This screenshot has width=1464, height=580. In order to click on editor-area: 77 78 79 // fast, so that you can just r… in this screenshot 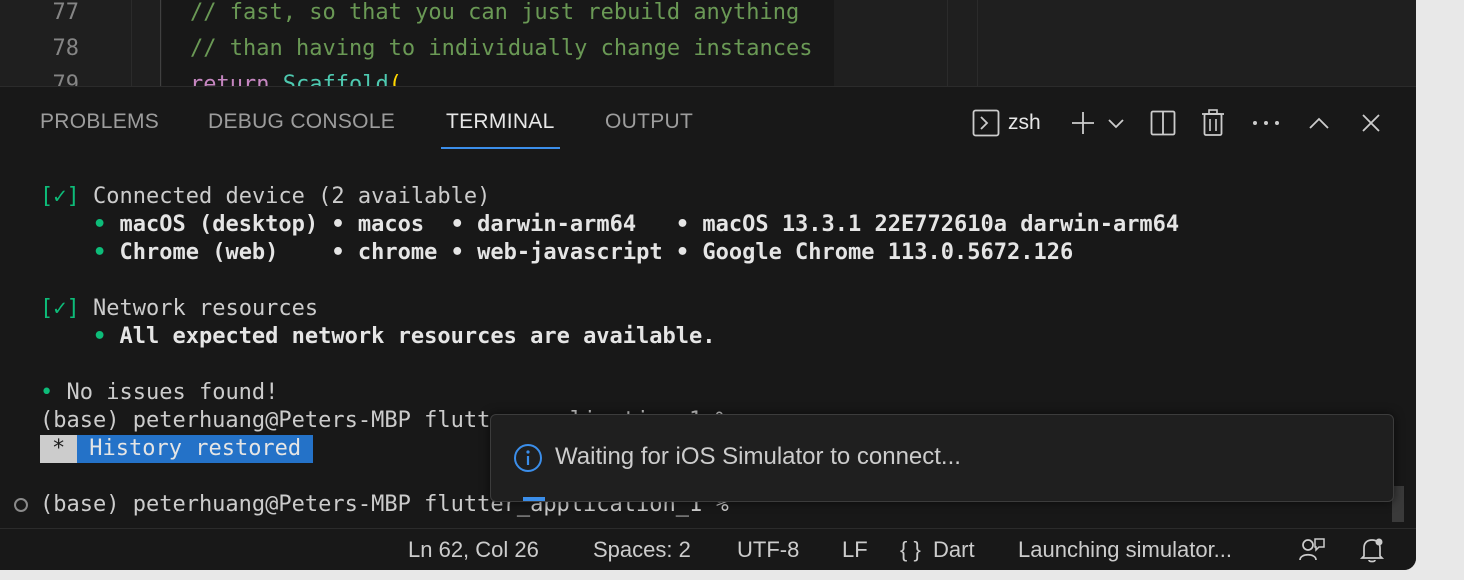, I will do `click(708, 43)`.